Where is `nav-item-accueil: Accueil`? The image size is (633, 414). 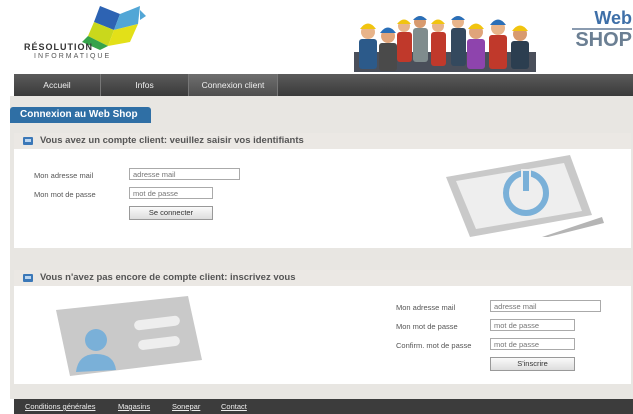 nav-item-accueil: Accueil is located at coordinates (57, 85).